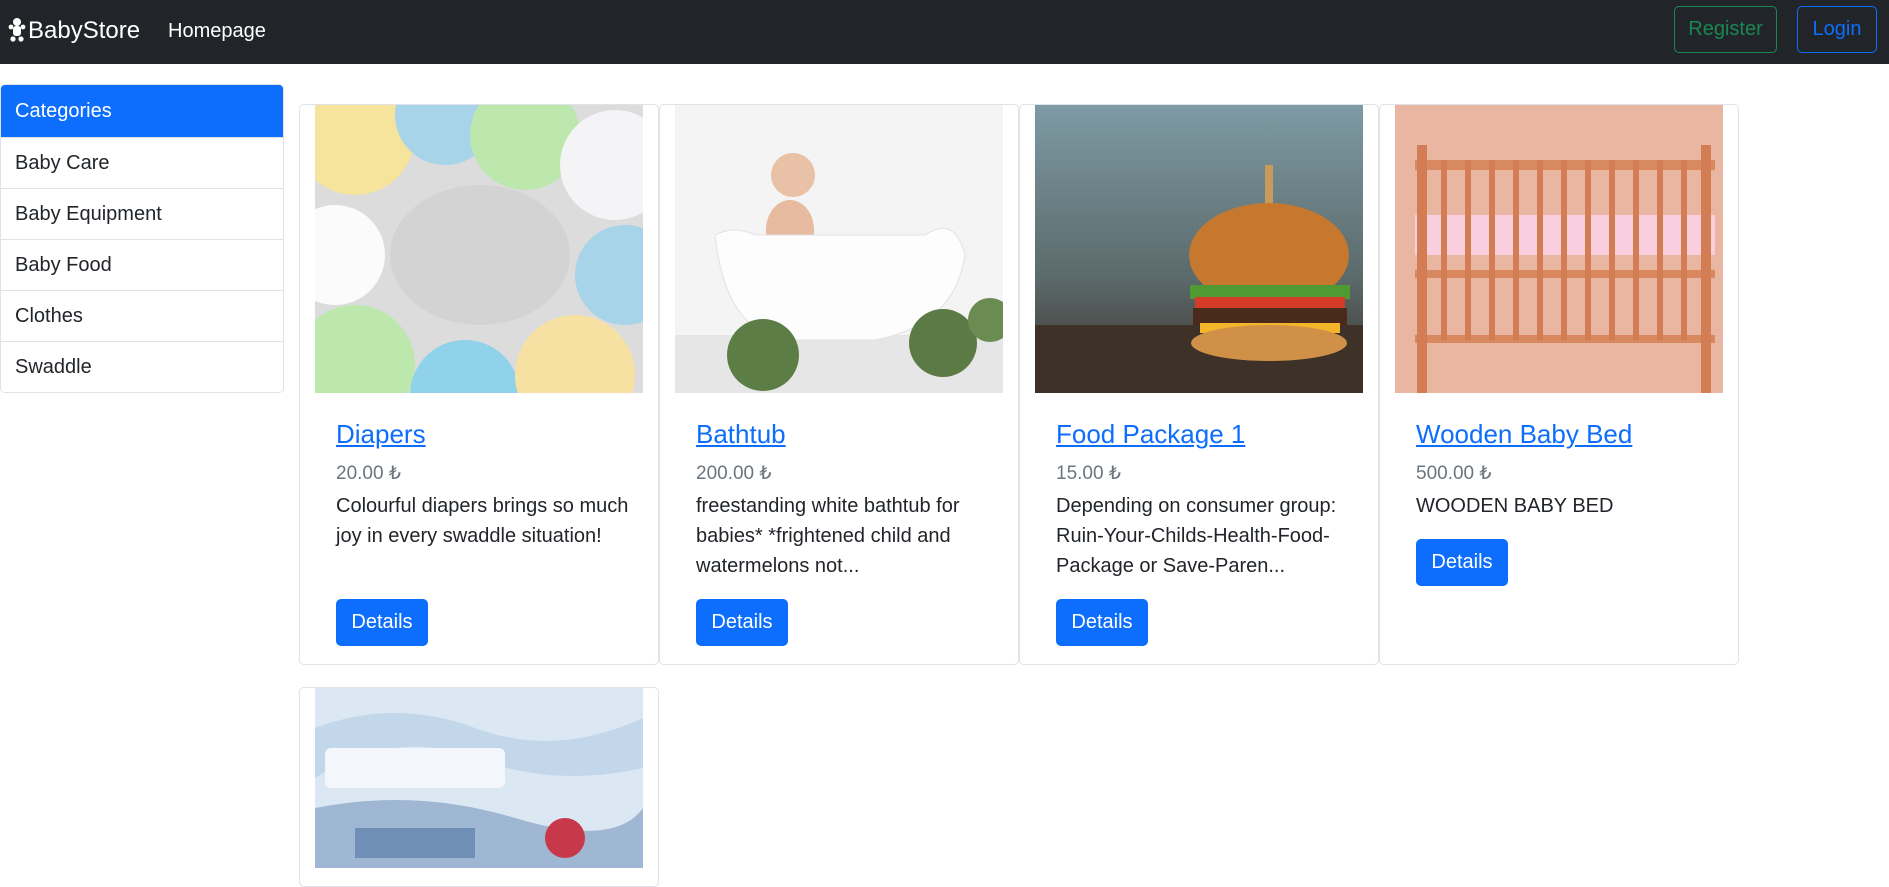 This screenshot has height=887, width=1889. I want to click on brand-name: BabyStore, so click(84, 30).